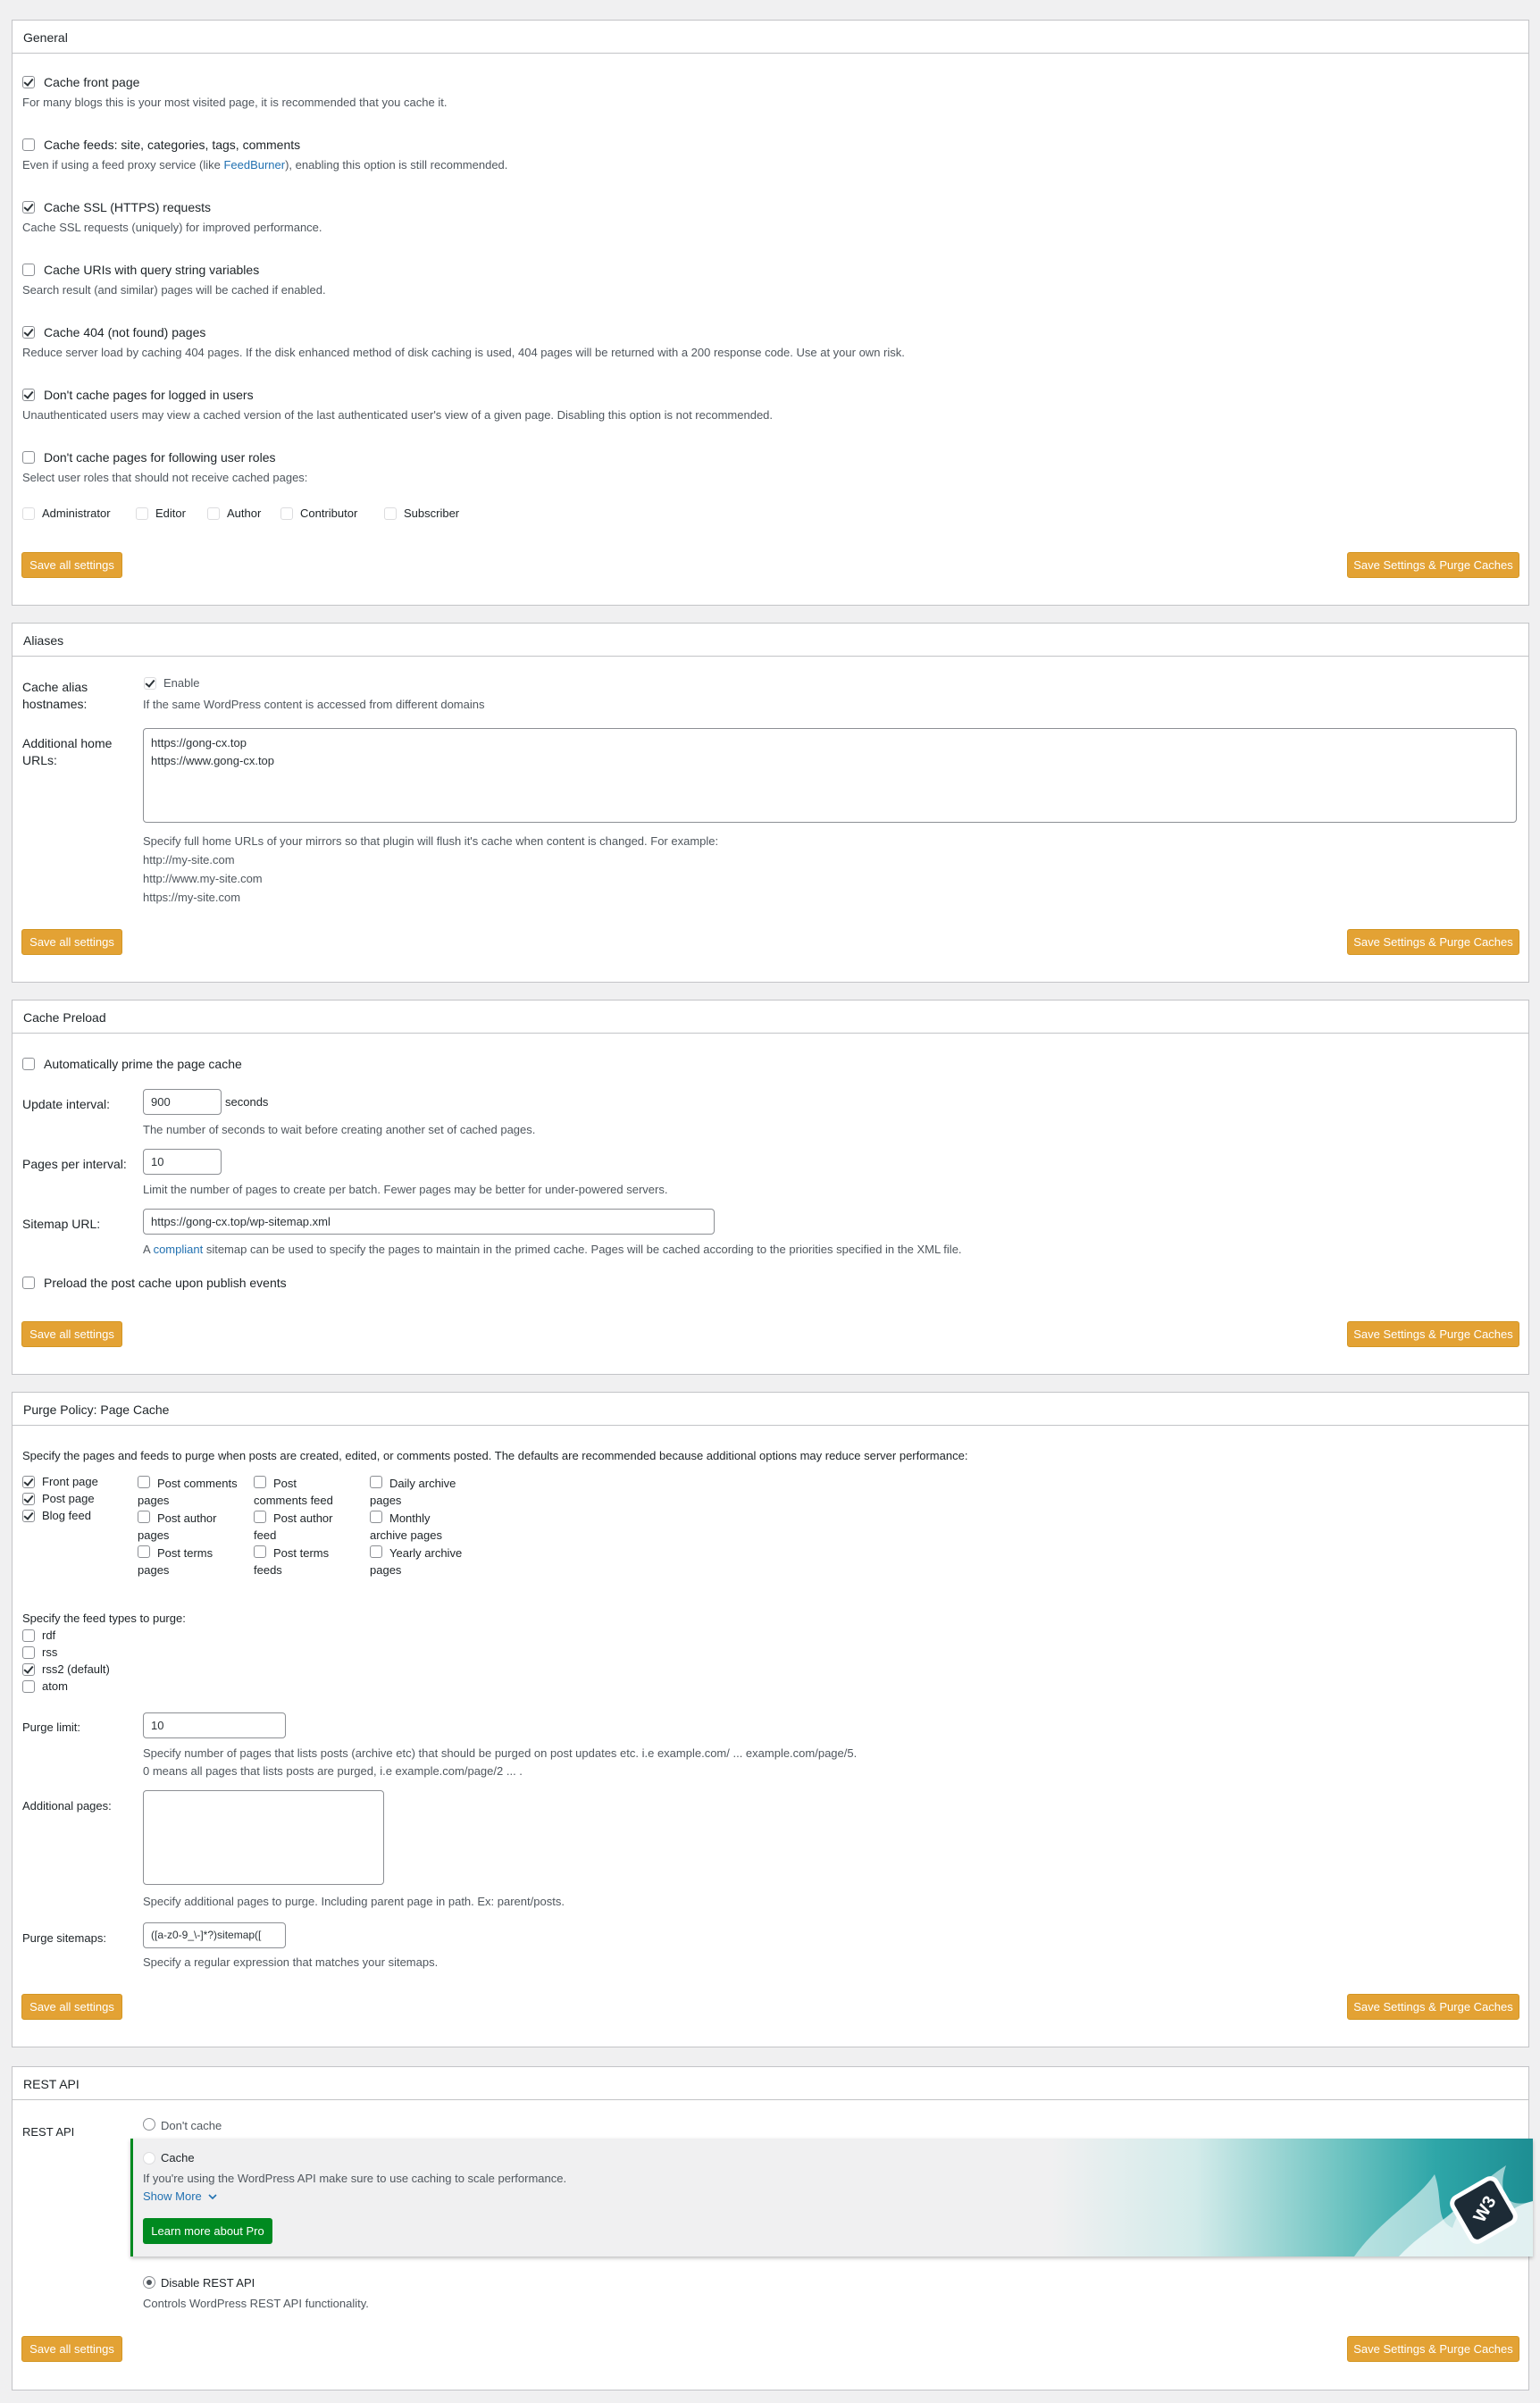 This screenshot has width=1540, height=2403. I want to click on role-subscriber-checkbox, so click(391, 513).